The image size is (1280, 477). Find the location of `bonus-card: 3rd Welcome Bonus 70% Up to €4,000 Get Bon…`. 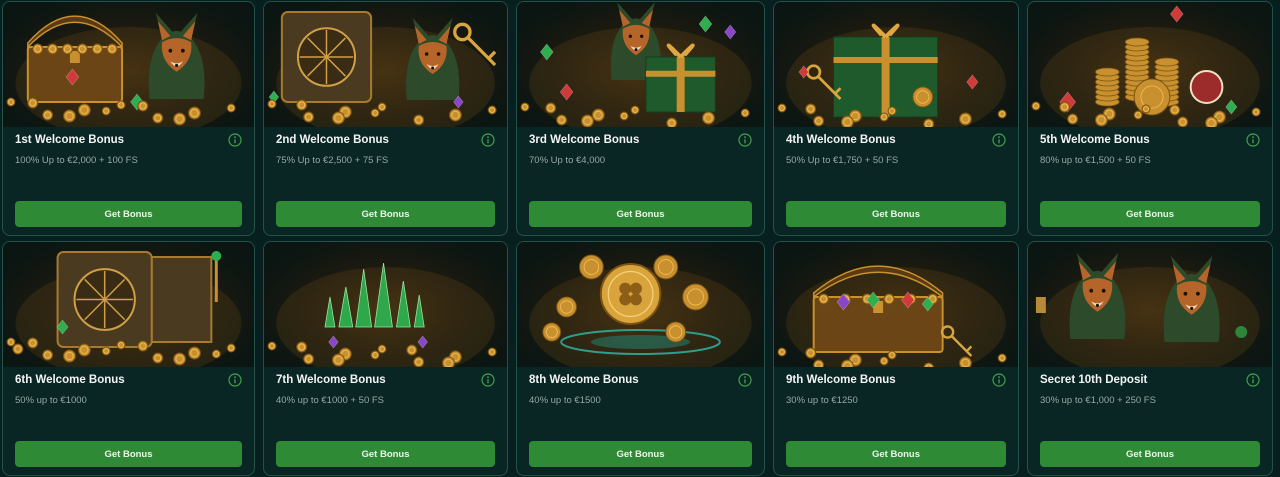

bonus-card: 3rd Welcome Bonus 70% Up to €4,000 Get Bon… is located at coordinates (640, 118).